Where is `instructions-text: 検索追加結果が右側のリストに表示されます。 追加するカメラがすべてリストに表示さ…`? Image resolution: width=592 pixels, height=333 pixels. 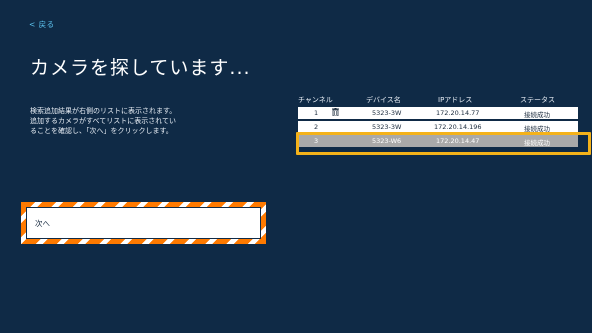
instructions-text: 検索追加結果が右側のリストに表示されます。 追加するカメラがすべてリストに表示さ… is located at coordinates (135, 121).